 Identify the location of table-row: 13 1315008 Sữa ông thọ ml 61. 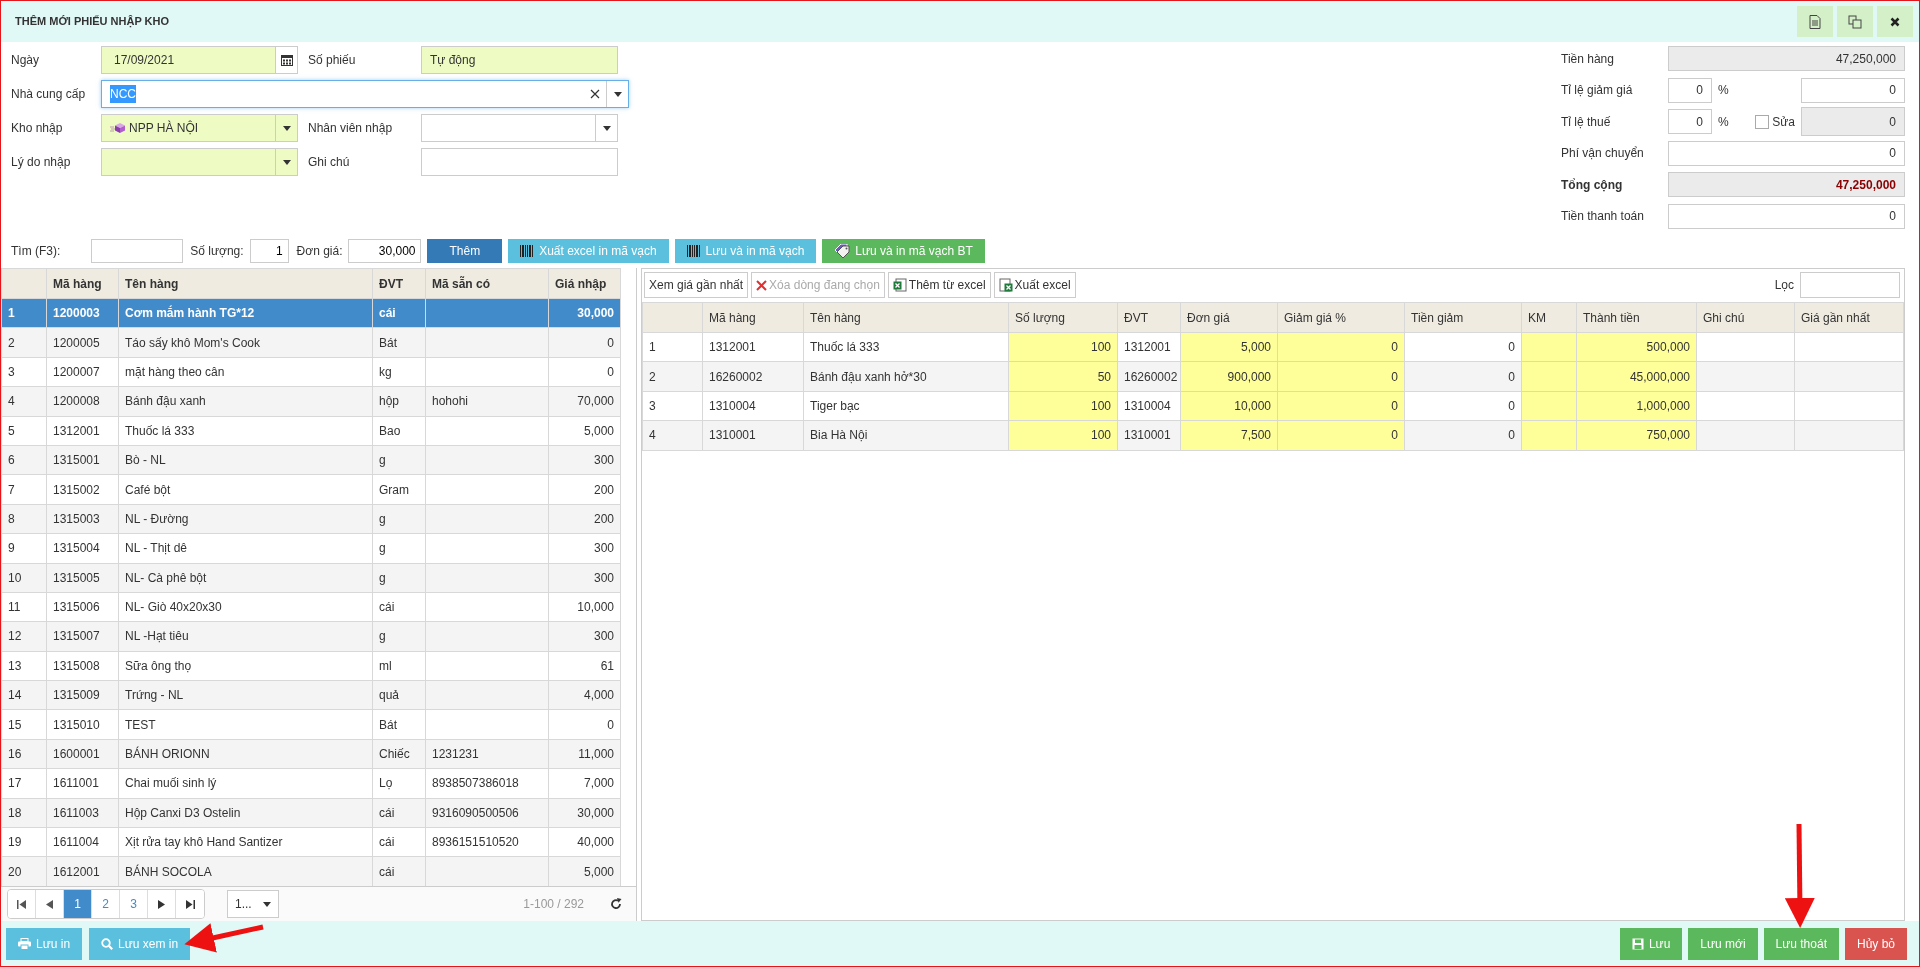
(311, 666).